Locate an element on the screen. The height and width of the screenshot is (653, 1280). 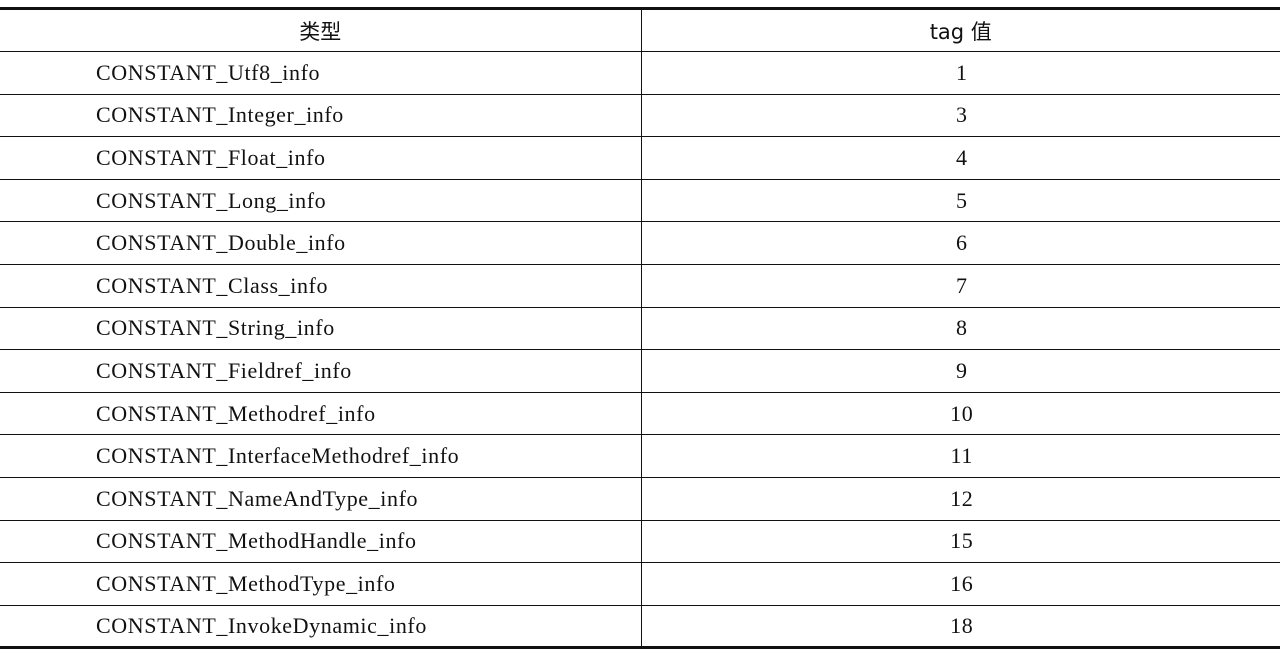
tag-cell: 6 is located at coordinates (960, 243).